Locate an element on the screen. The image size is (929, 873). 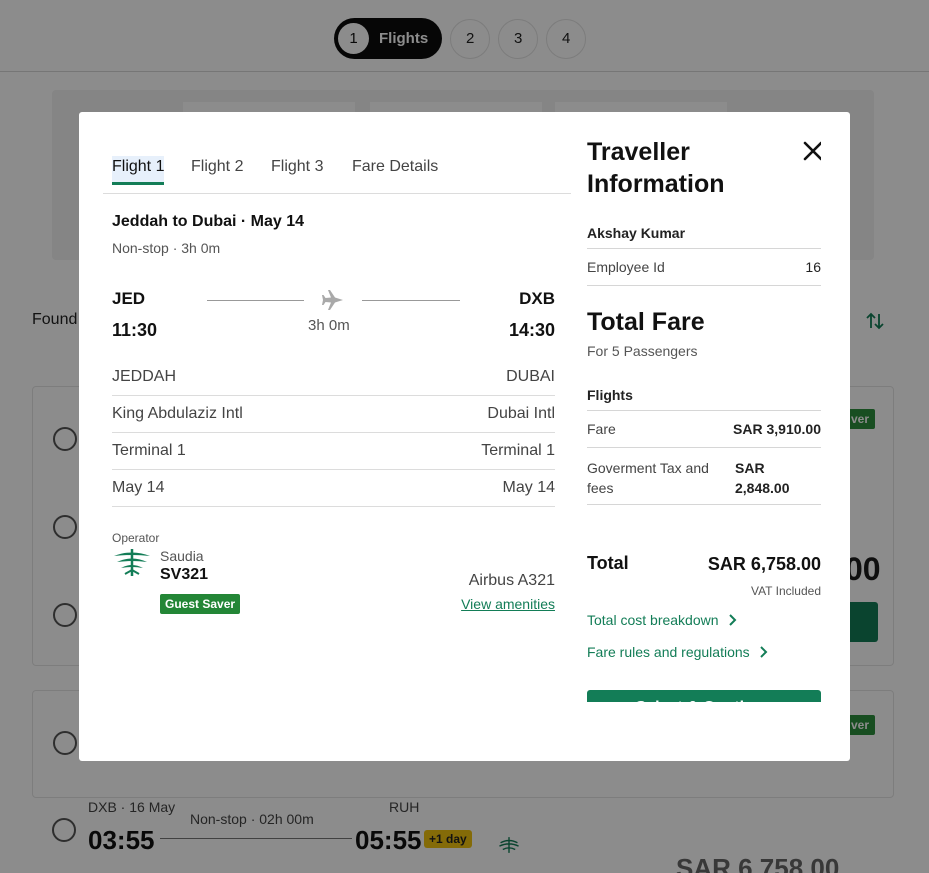
employee-id-label: Employee Id is located at coordinates (626, 267).